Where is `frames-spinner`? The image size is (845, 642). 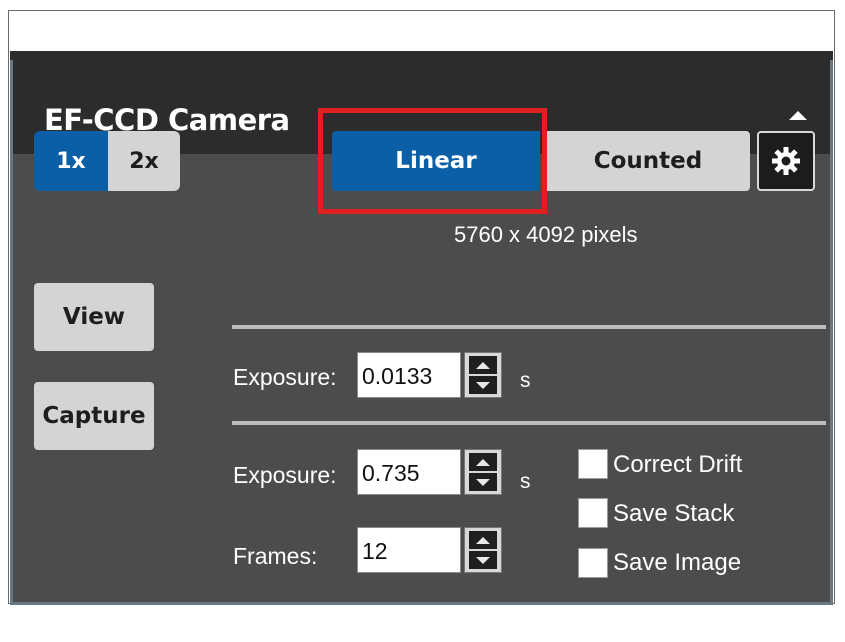 frames-spinner is located at coordinates (483, 550).